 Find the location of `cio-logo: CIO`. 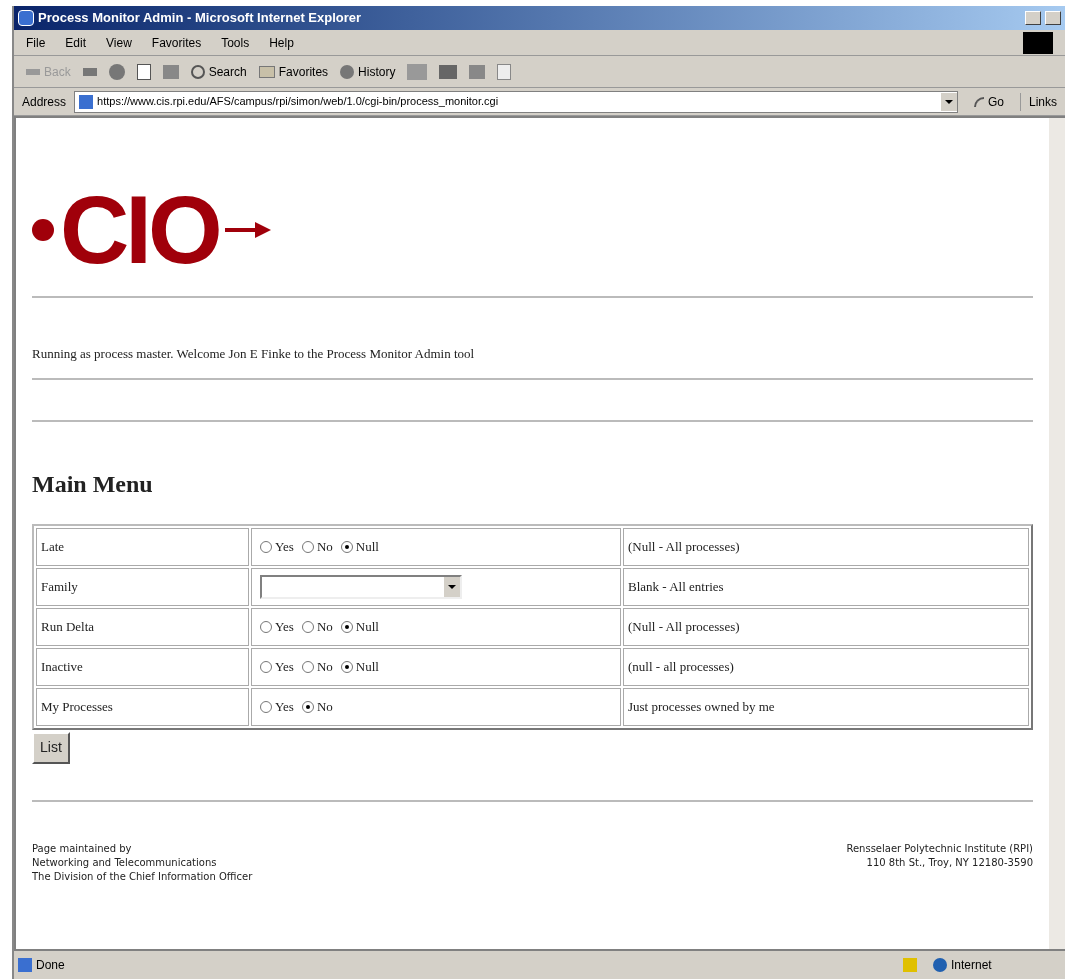

cio-logo: CIO is located at coordinates (151, 230).